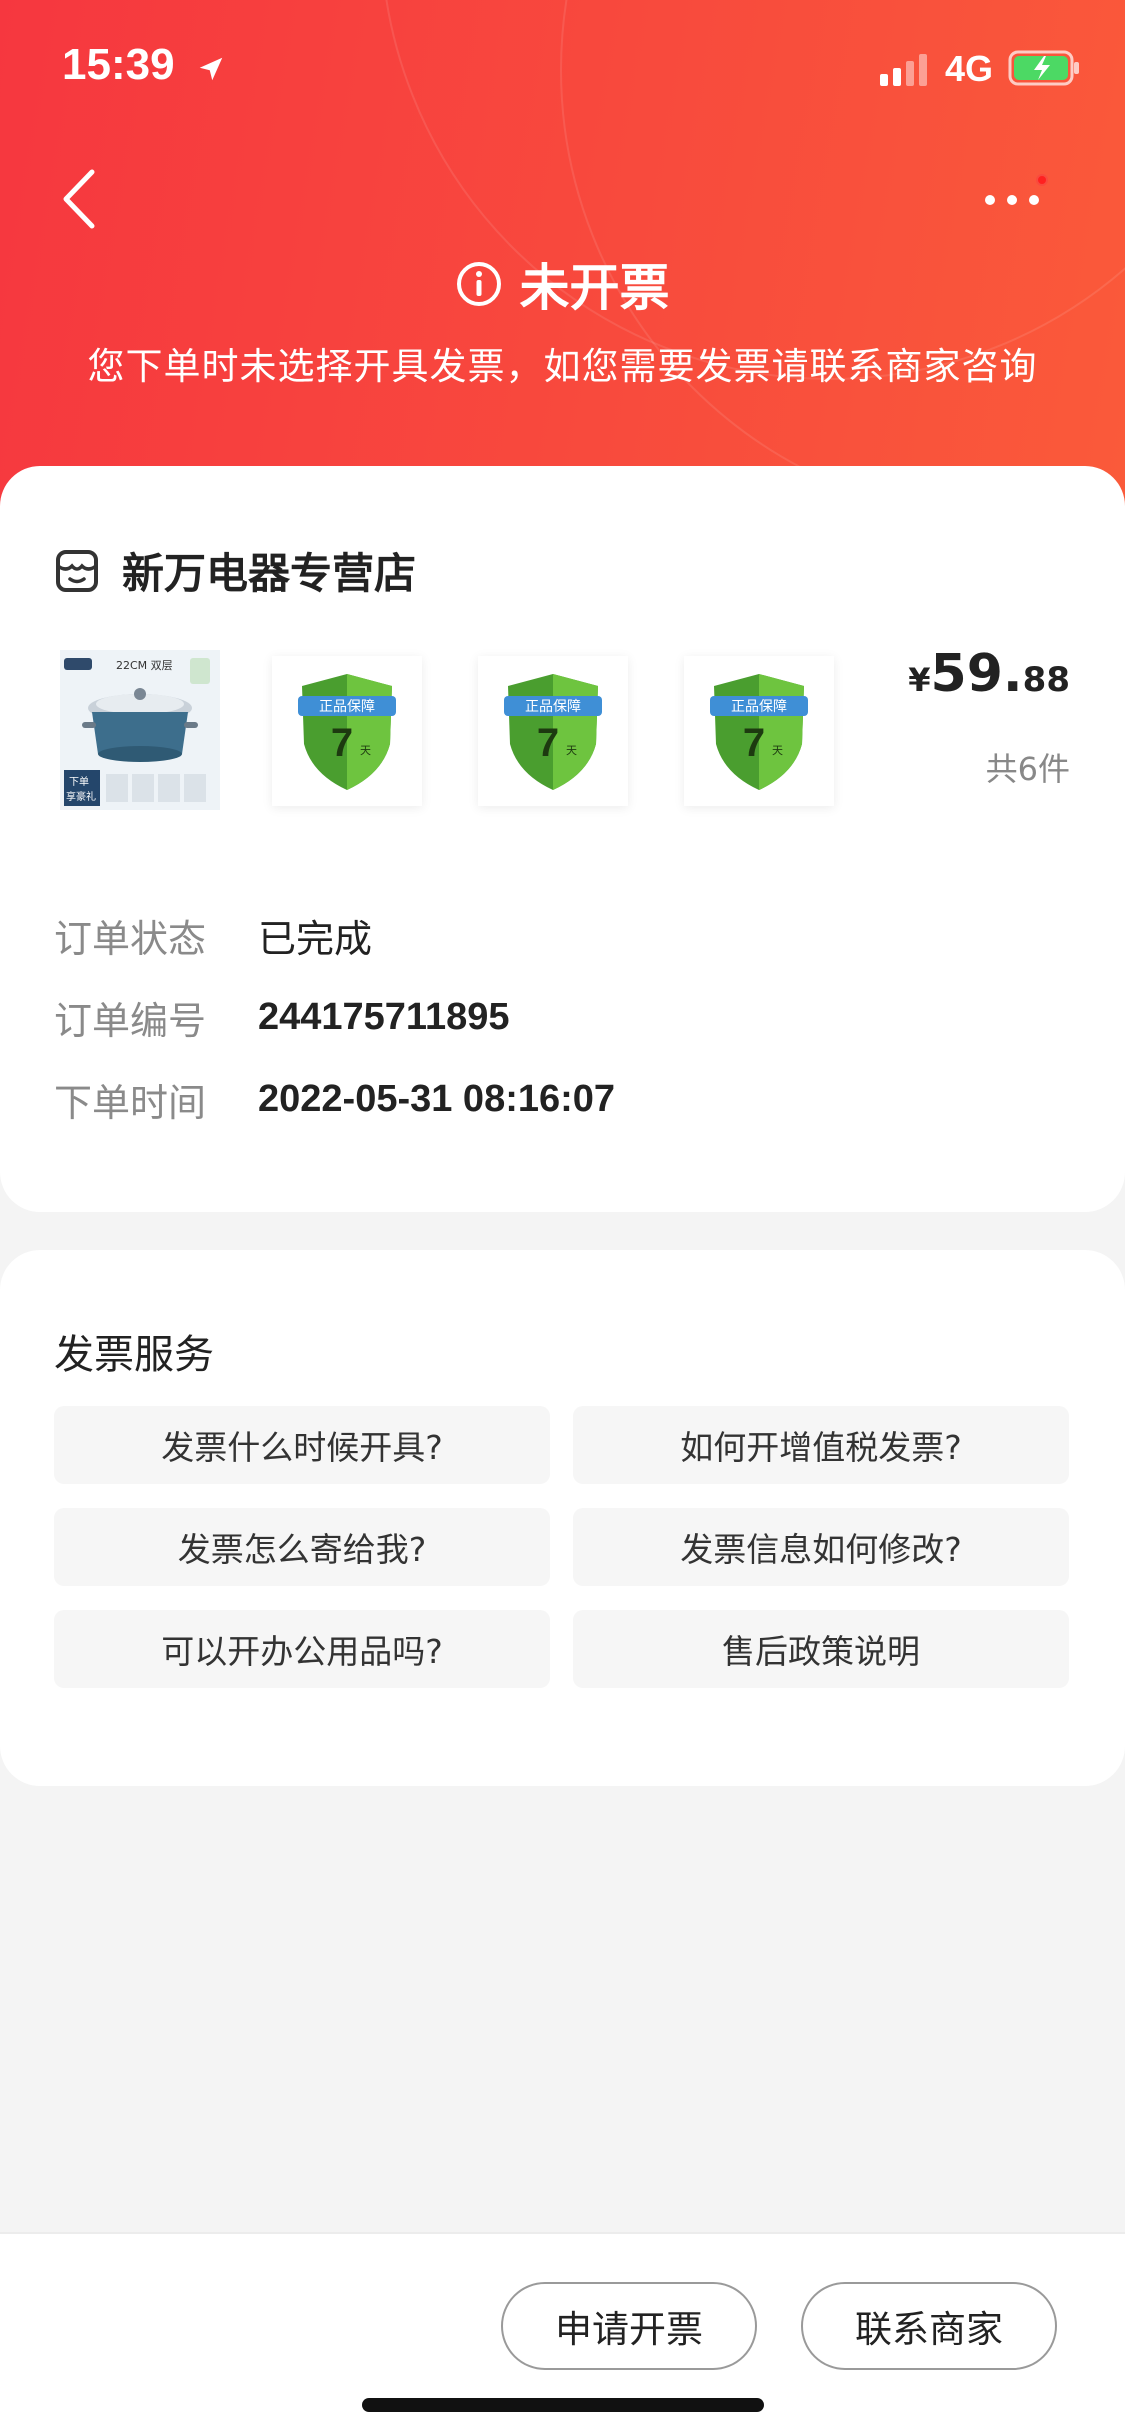 The width and height of the screenshot is (1125, 2436). What do you see at coordinates (1043, 68) in the screenshot?
I see `battery-charging-icon` at bounding box center [1043, 68].